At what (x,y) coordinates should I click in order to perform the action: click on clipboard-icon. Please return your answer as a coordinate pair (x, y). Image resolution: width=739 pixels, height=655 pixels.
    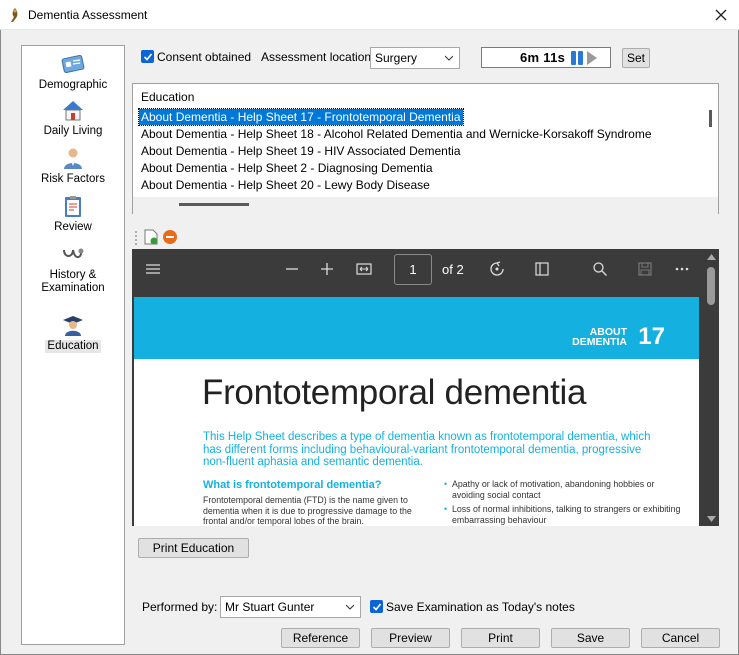
    Looking at the image, I should click on (73, 206).